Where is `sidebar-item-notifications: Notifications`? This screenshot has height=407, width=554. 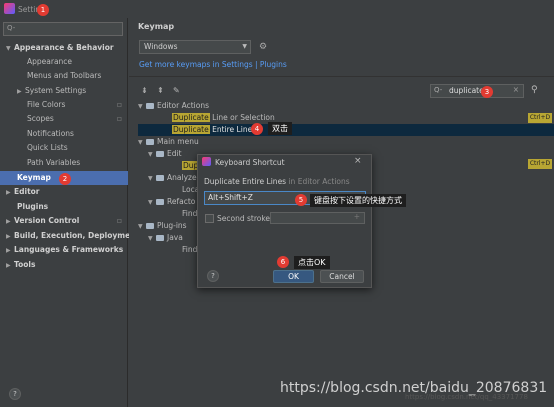
sidebar-item-notifications: Notifications is located at coordinates (64, 134).